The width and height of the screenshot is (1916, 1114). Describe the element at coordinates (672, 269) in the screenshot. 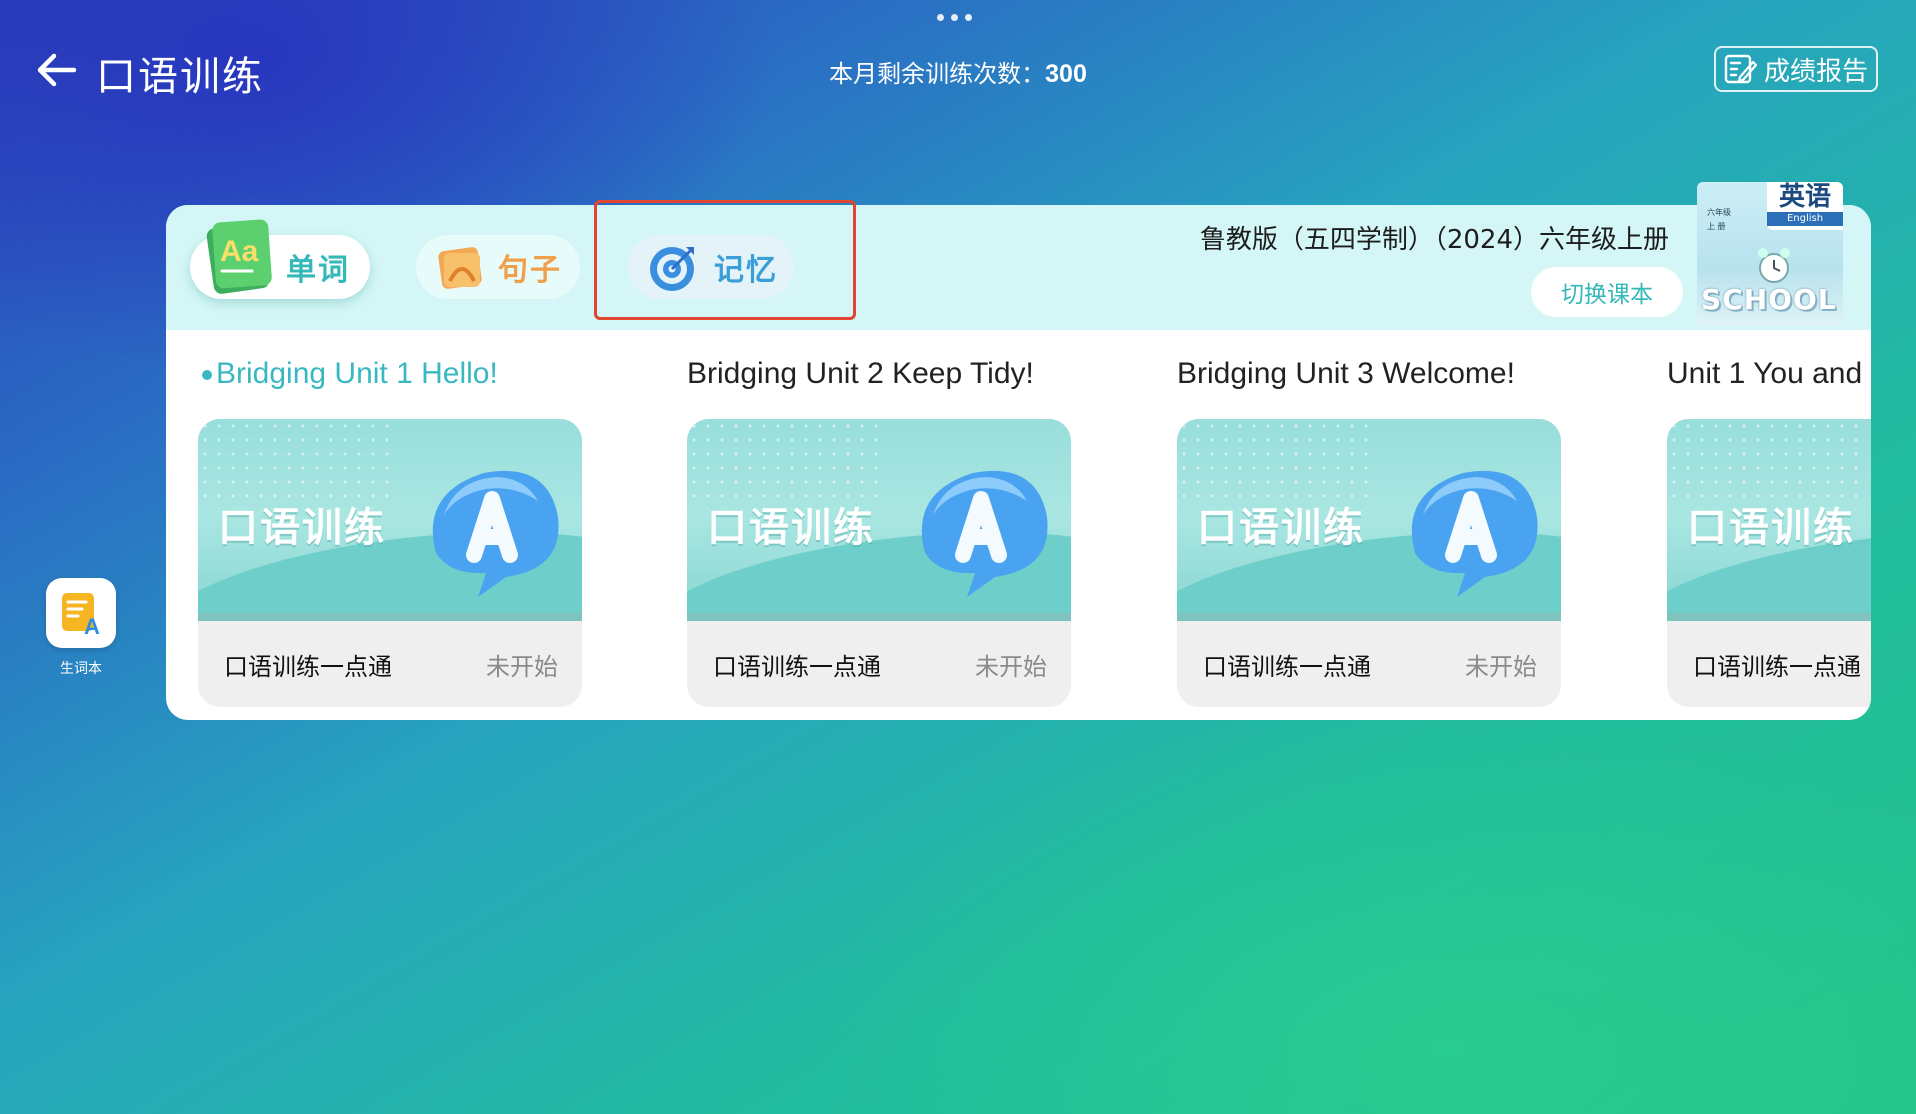

I see `target-icon` at that location.